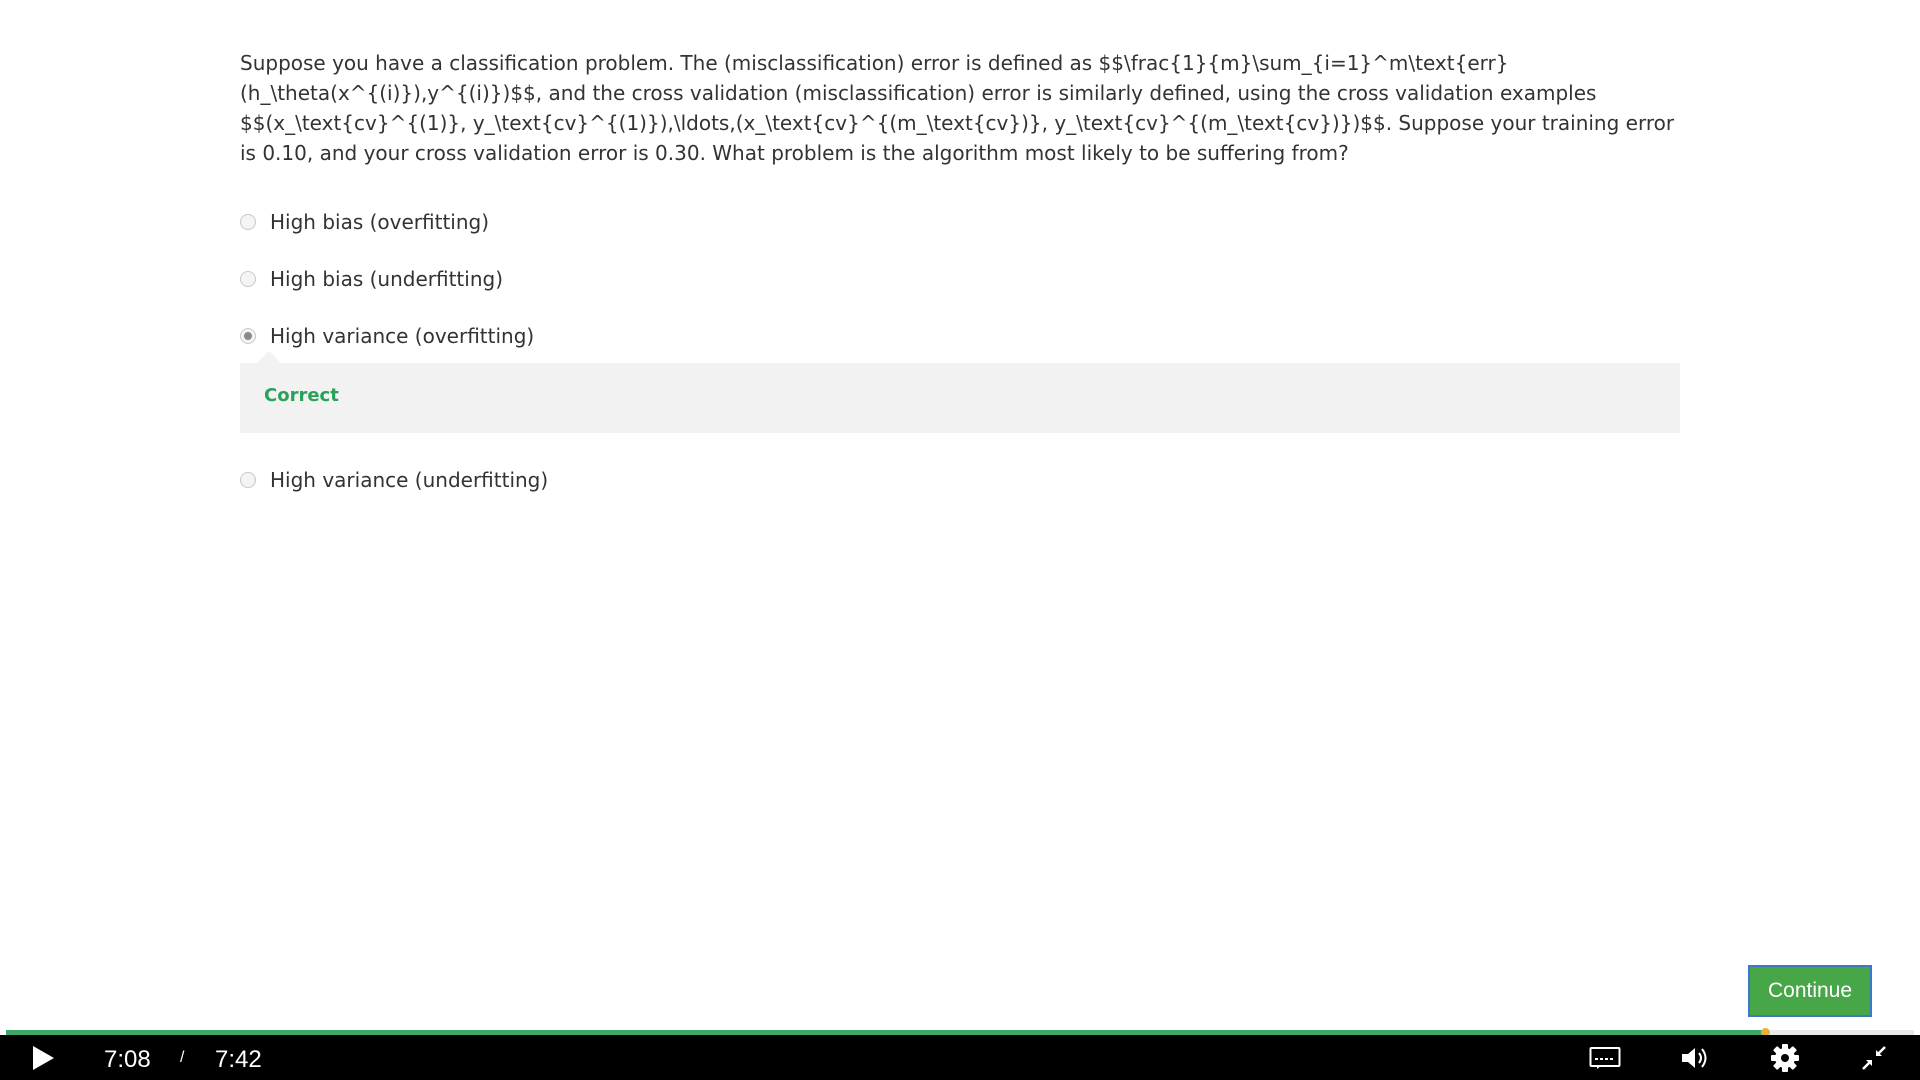 The width and height of the screenshot is (1920, 1080). What do you see at coordinates (380, 222) in the screenshot?
I see `option-label: High bias (overfitting)` at bounding box center [380, 222].